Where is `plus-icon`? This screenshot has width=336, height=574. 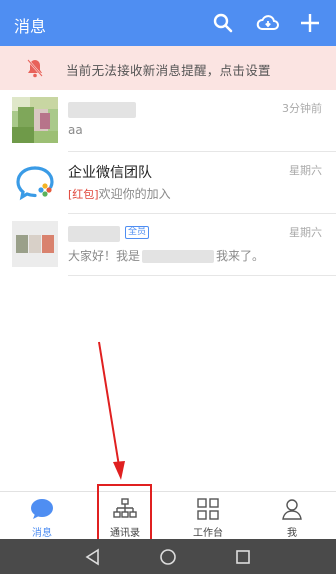
plus-icon is located at coordinates (310, 23).